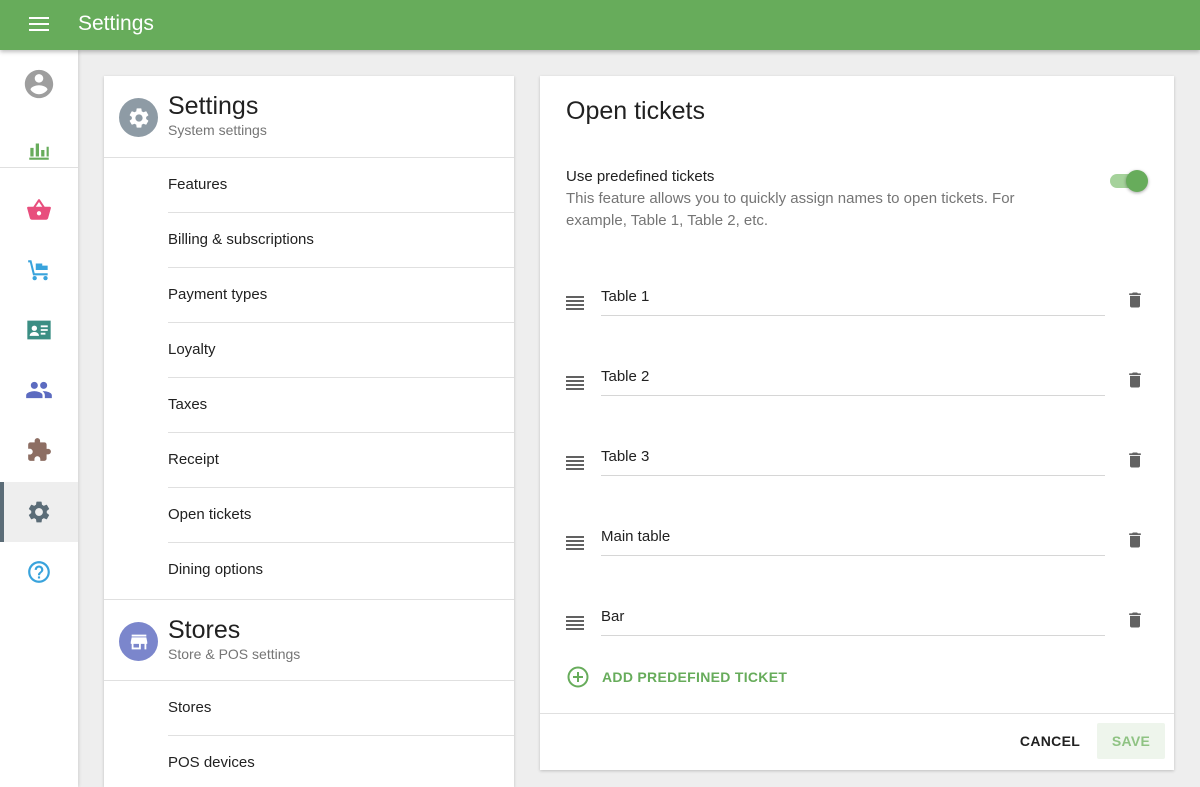 The width and height of the screenshot is (1200, 787). I want to click on stores-section-avatar, so click(138, 641).